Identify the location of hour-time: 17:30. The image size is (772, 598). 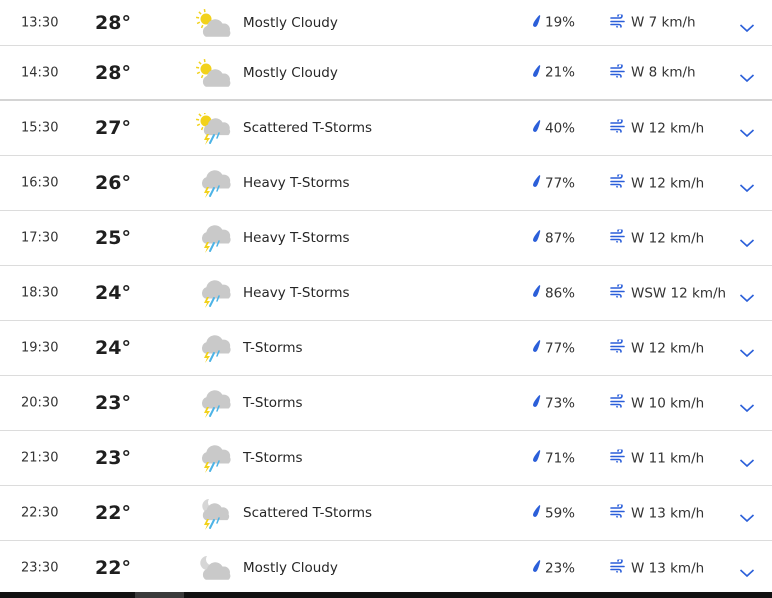
(40, 238).